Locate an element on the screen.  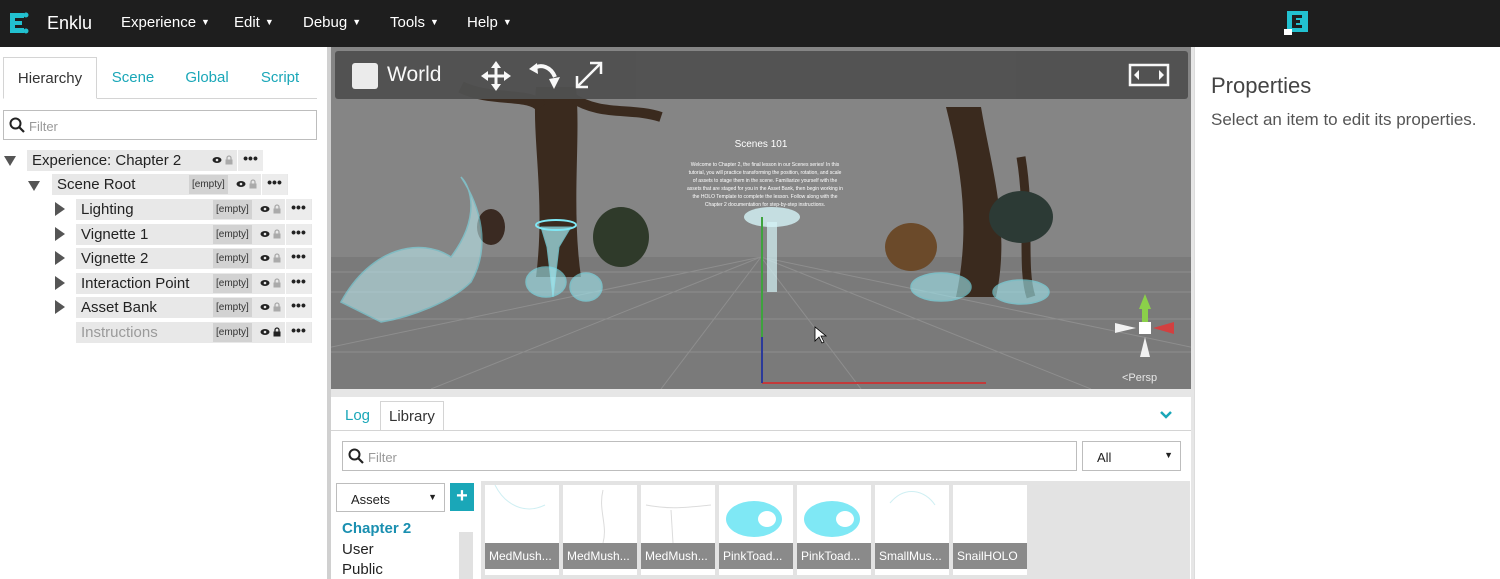
folder-chapter-2: Chapter 2 is located at coordinates (376, 528).